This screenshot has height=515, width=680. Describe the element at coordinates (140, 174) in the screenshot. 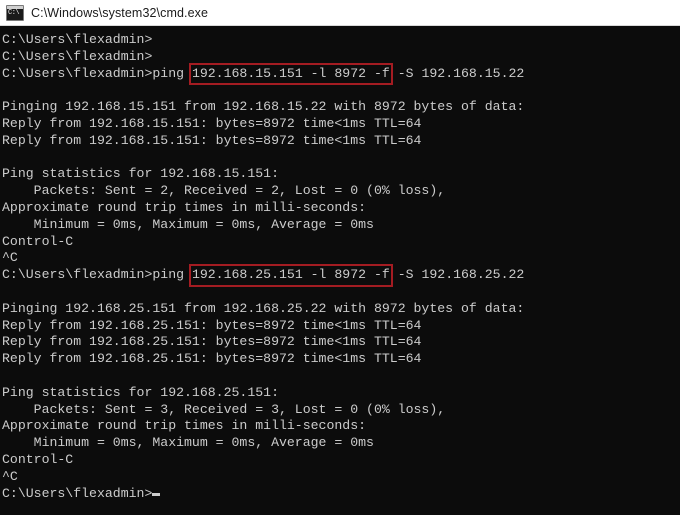

I see `console-output-line: Ping statistics for 192.168.15.151:` at that location.